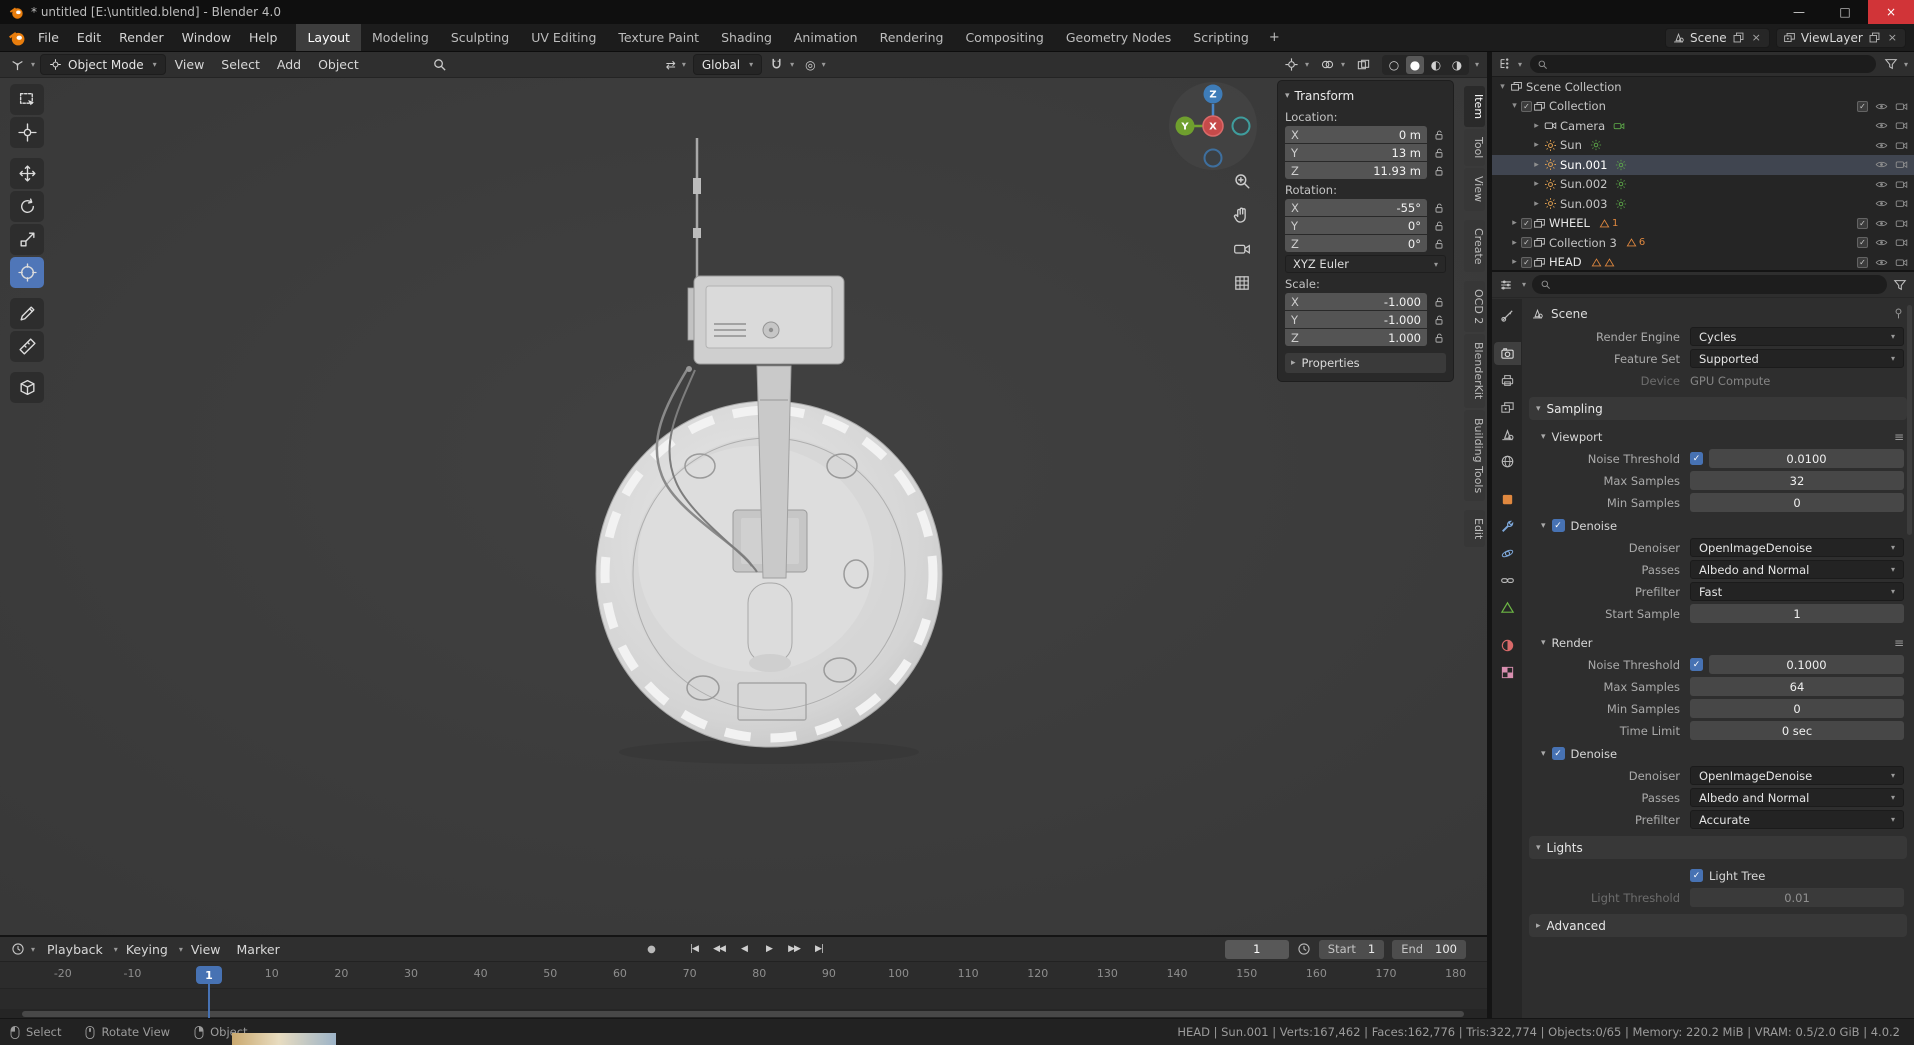 This screenshot has width=1914, height=1045. I want to click on advanced-panel-header: ▸ Advanced, so click(1718, 925).